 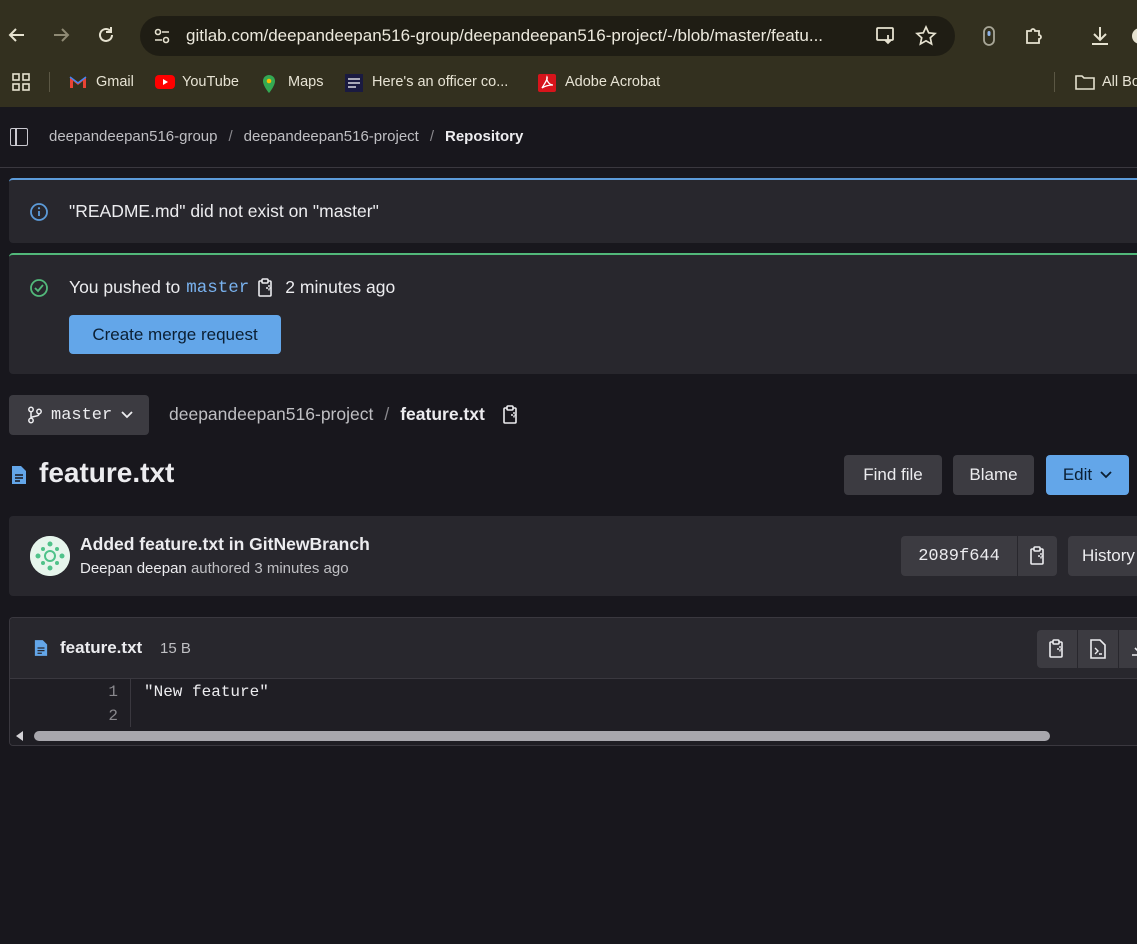 I want to click on line-numbers: 1 2, so click(x=70, y=703).